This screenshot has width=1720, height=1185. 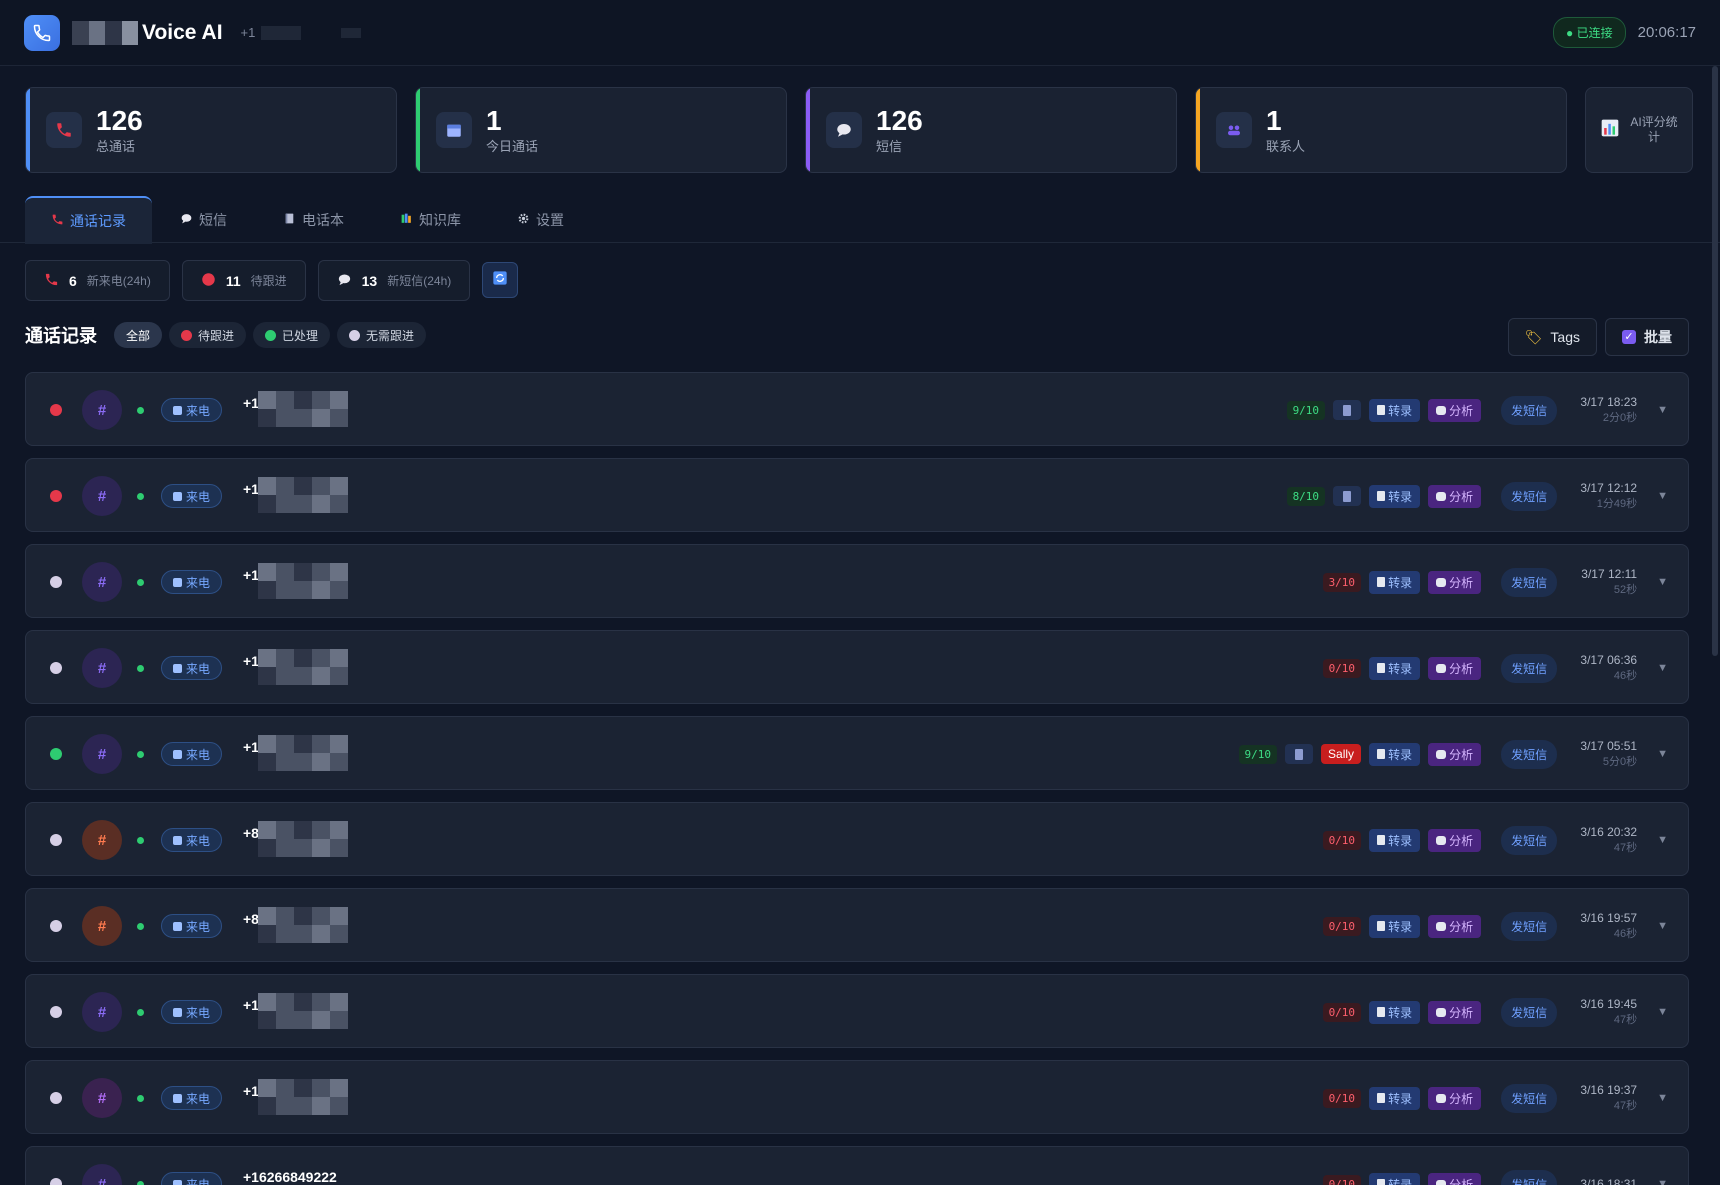 I want to click on call-row: # 来电 +1 9/10 Sally 转录 分析 发短信 3/17 05:51 5分0秒 ▼, so click(x=857, y=753).